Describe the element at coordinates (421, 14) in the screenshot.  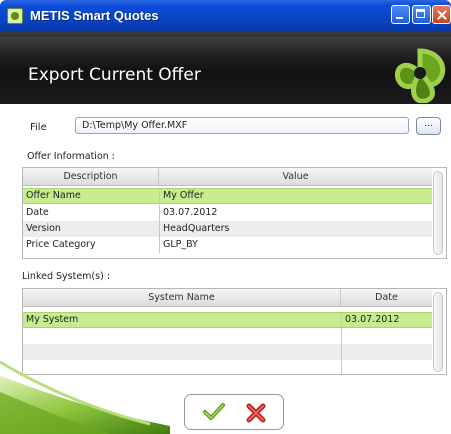
I see `maximize-button` at that location.